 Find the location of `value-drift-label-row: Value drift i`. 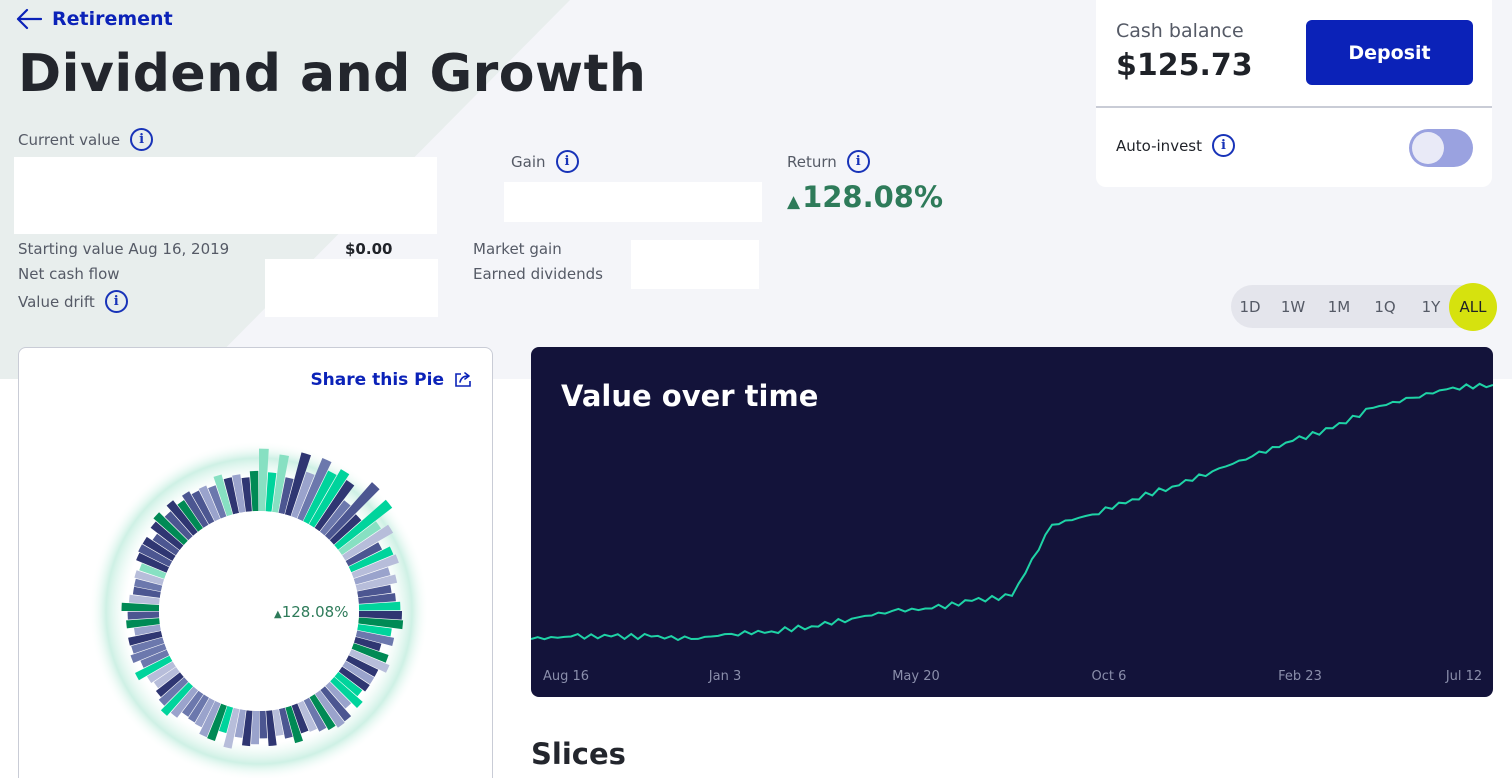

value-drift-label-row: Value drift i is located at coordinates (73, 301).